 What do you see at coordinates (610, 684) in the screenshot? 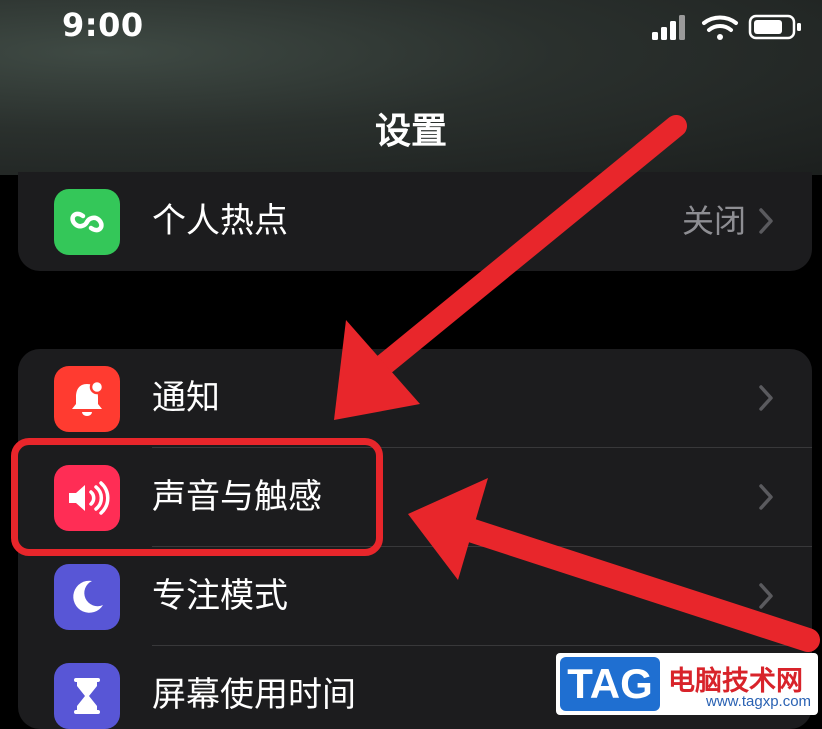
I see `watermark-badge: TAG` at bounding box center [610, 684].